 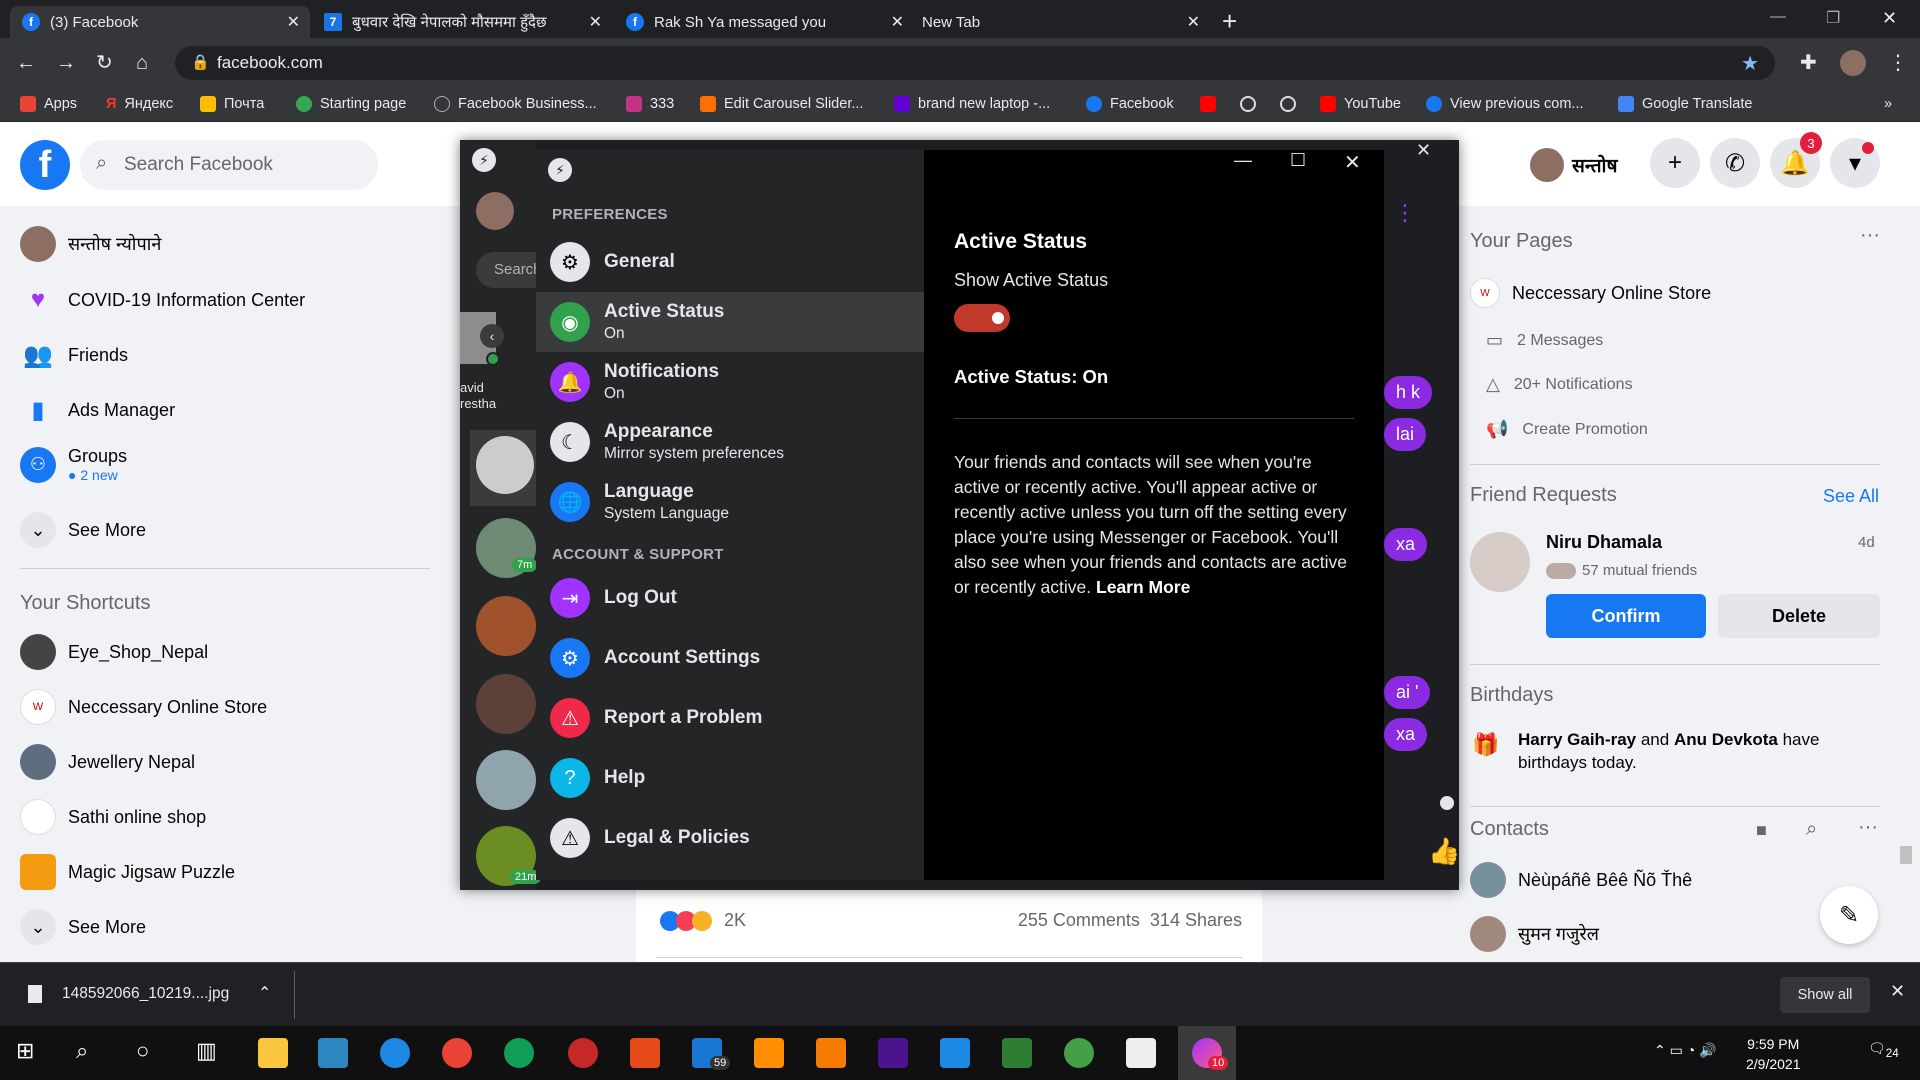 What do you see at coordinates (83, 927) in the screenshot?
I see `shortcuts-see-more: ⌄ See More` at bounding box center [83, 927].